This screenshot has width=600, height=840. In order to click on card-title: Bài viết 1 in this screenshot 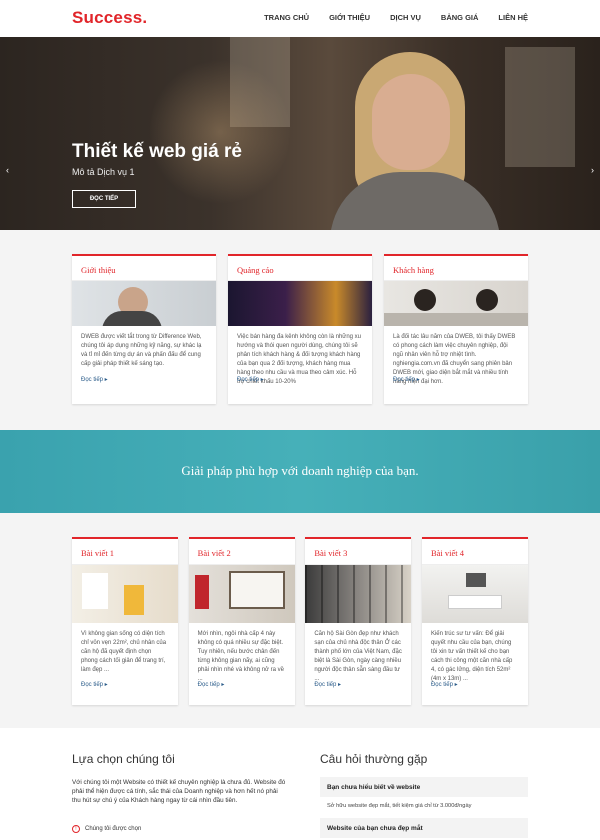, I will do `click(125, 552)`.